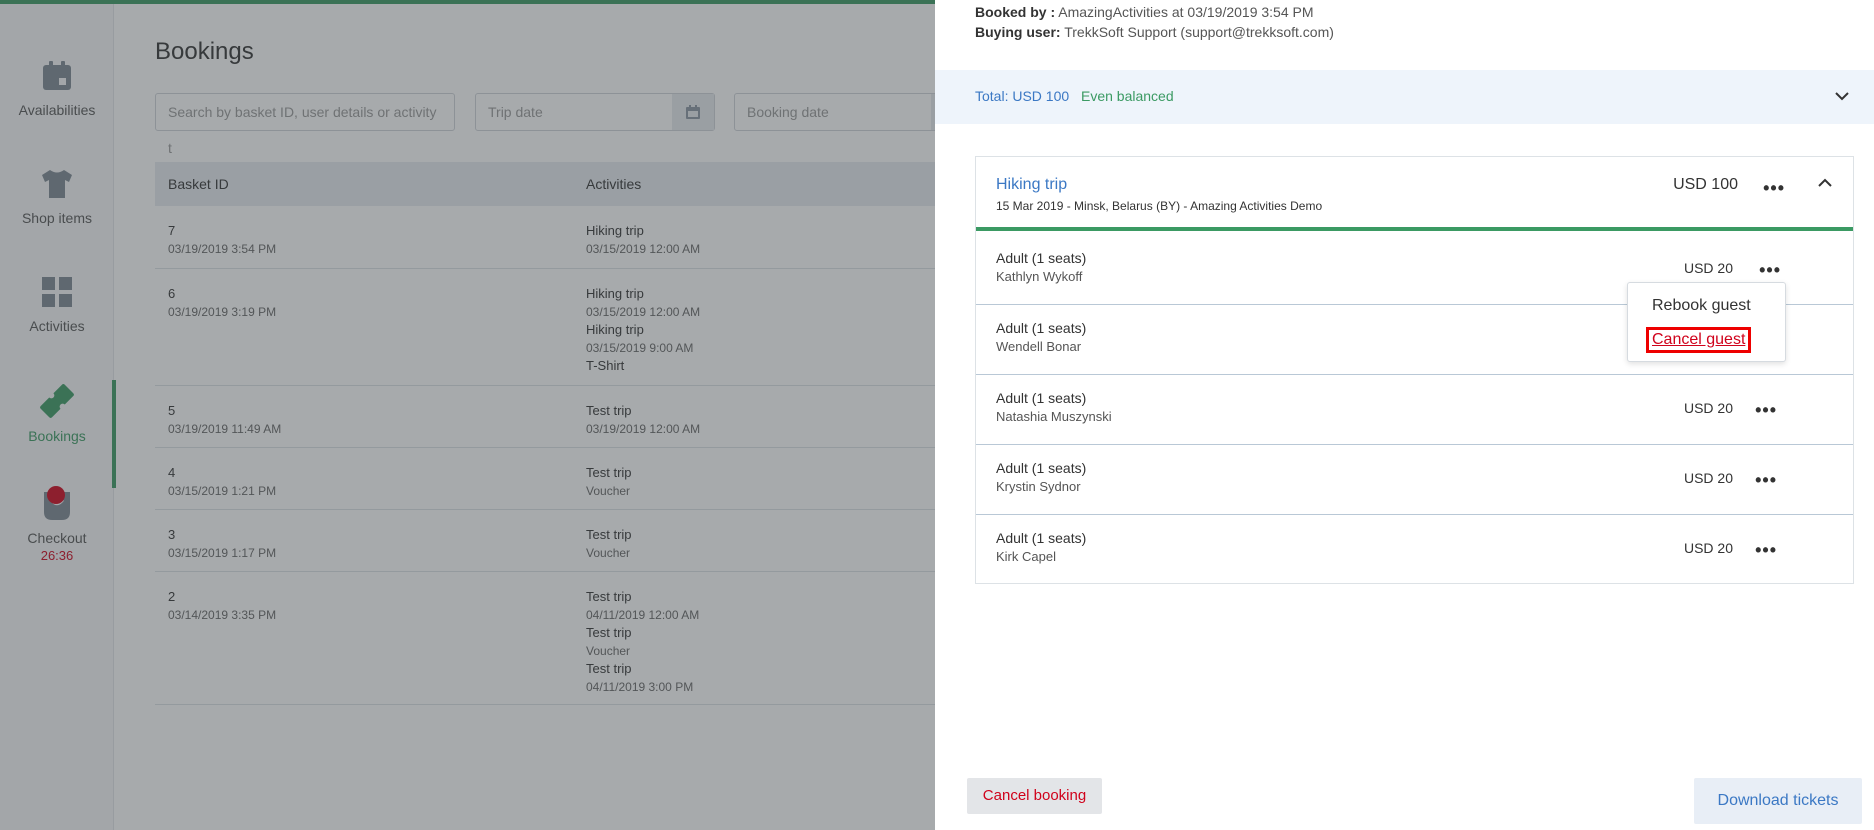  What do you see at coordinates (1414, 550) in the screenshot?
I see `guest-row: Adult (1 seats) Kirk Capel USD 20 •••` at bounding box center [1414, 550].